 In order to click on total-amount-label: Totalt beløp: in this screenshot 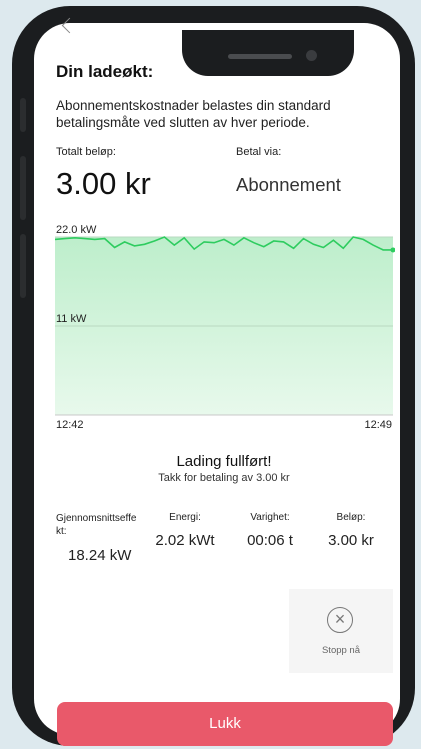, I will do `click(86, 152)`.